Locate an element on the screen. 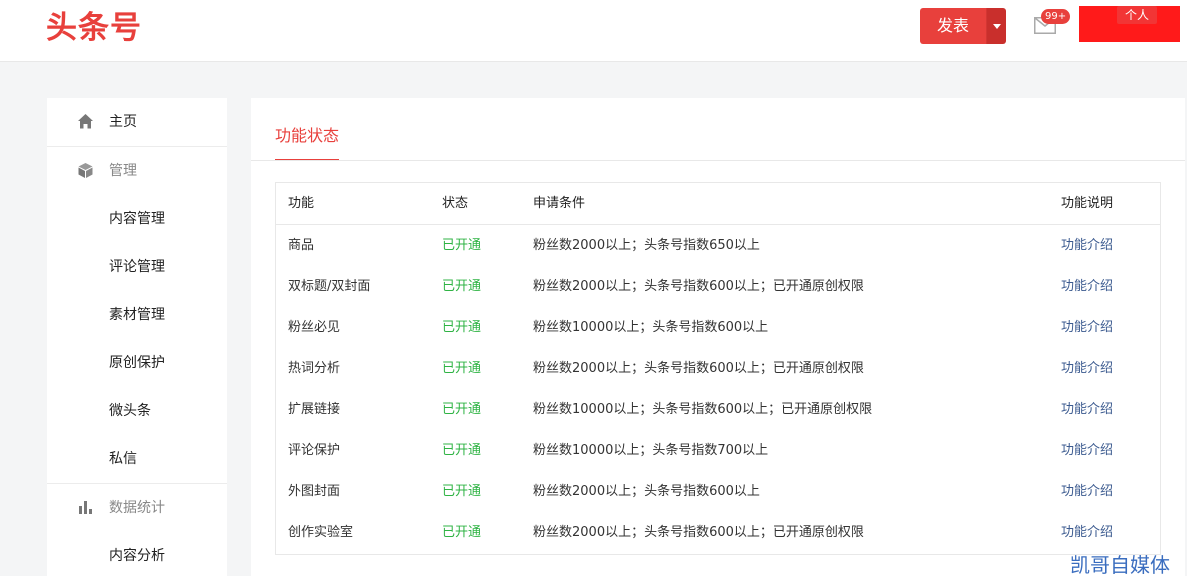 The height and width of the screenshot is (576, 1187). feature-name: 双标题/双封面 is located at coordinates (329, 286).